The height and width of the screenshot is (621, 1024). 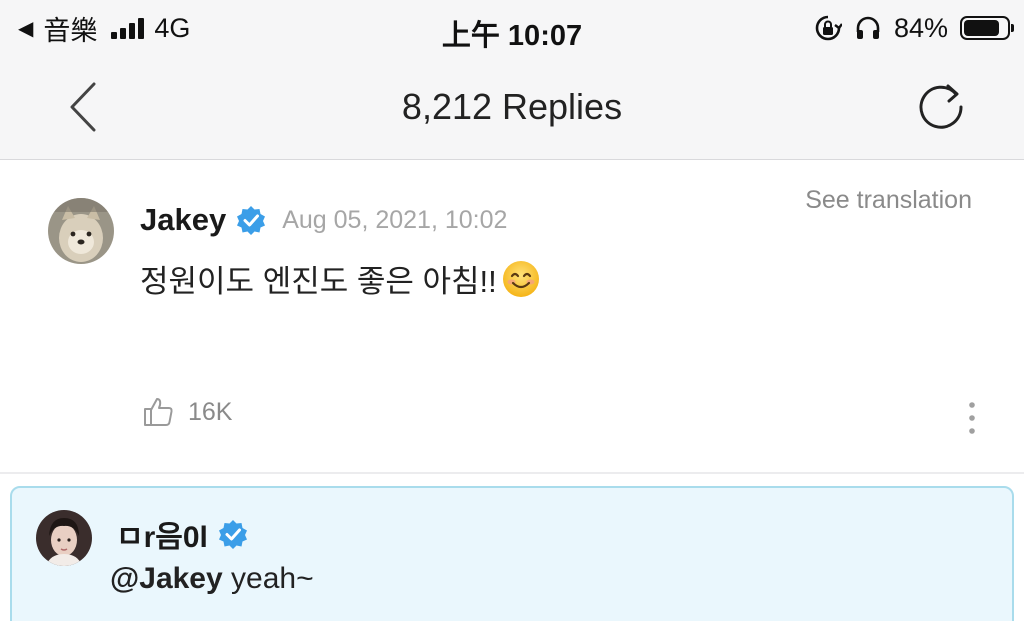 What do you see at coordinates (868, 27) in the screenshot?
I see `headphones-icon` at bounding box center [868, 27].